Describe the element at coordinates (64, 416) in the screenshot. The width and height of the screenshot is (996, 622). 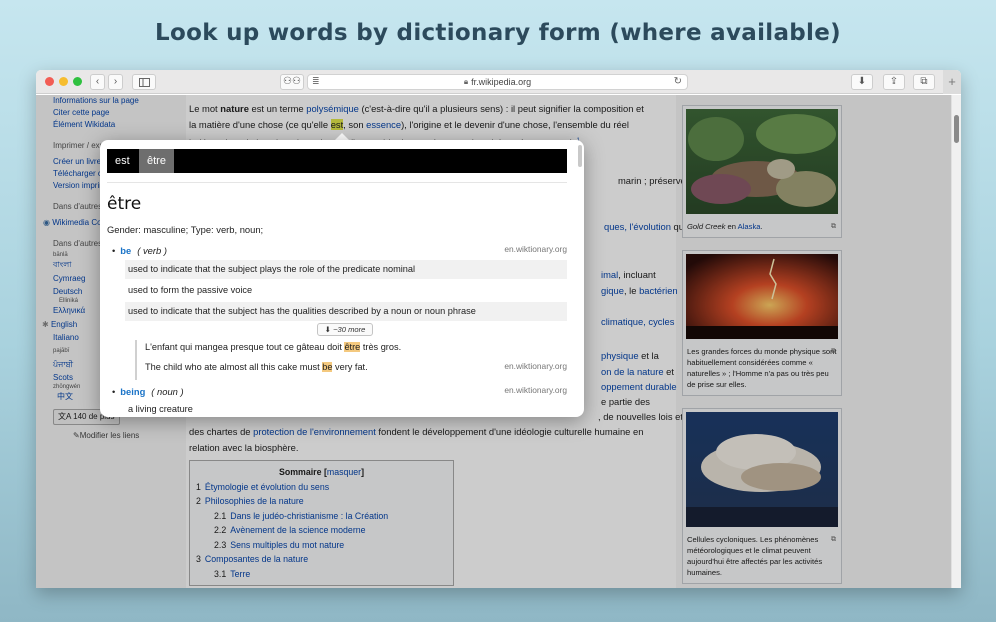
I see `translate-icon: 文A` at that location.